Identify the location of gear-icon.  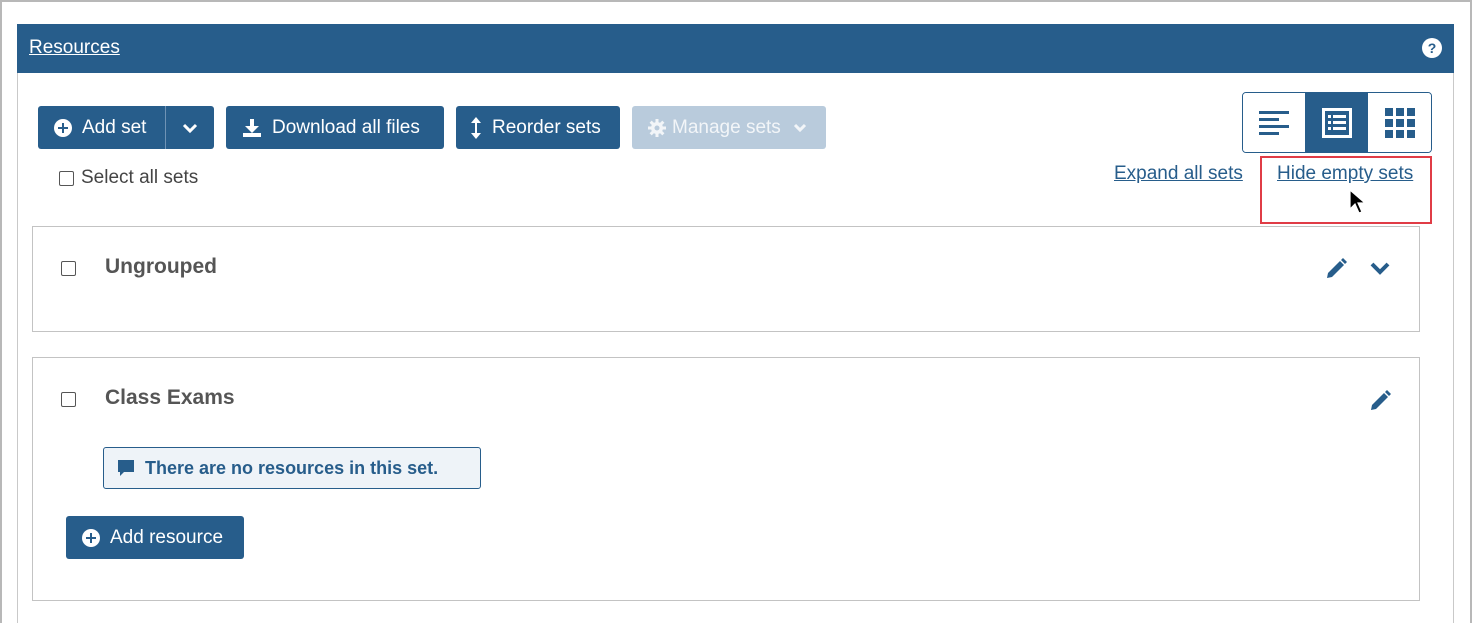
(657, 127).